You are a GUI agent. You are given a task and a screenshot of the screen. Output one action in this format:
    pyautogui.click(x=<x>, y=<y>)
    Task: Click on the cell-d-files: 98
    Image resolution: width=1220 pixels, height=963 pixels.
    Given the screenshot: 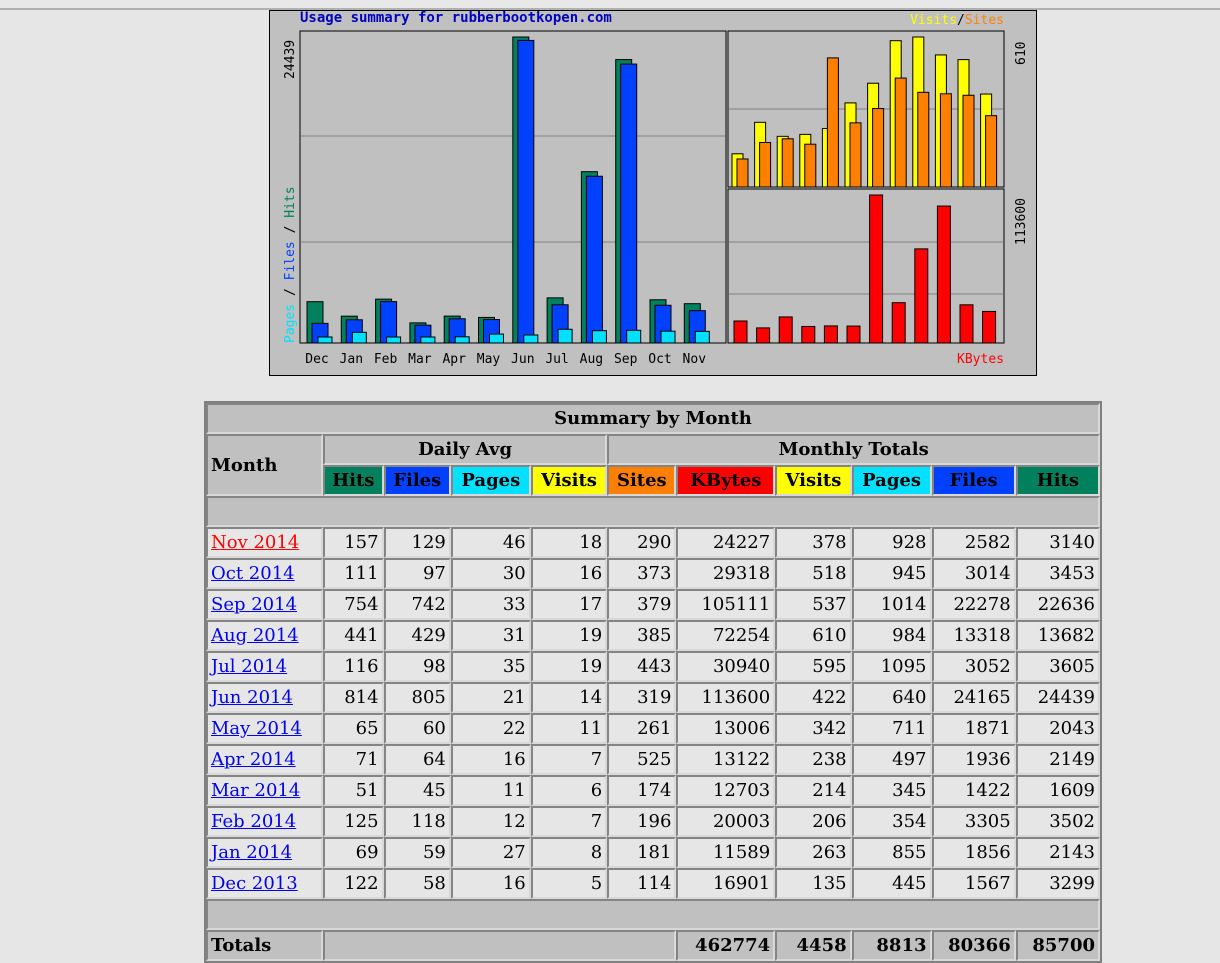 What is the action you would take?
    pyautogui.click(x=417, y=666)
    